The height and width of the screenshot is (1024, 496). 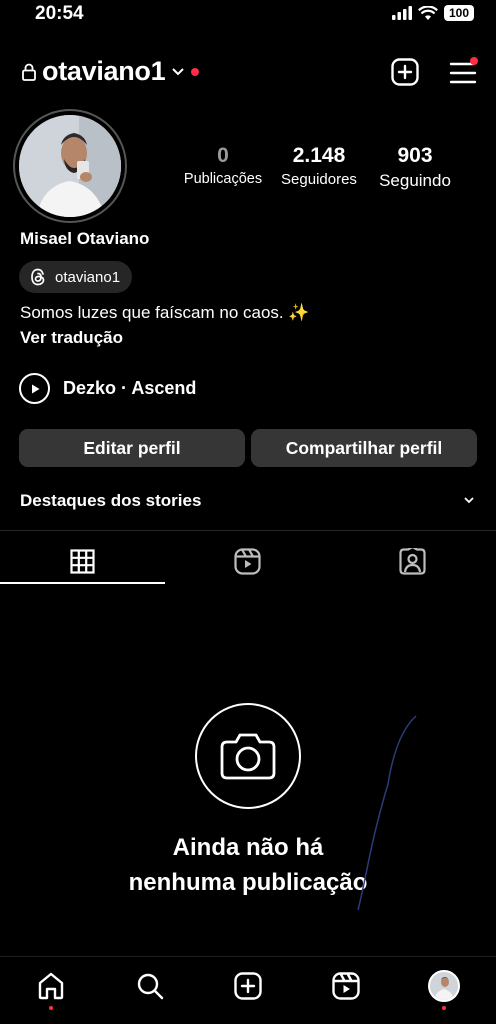 I want to click on decorative-stroke, so click(x=387, y=813).